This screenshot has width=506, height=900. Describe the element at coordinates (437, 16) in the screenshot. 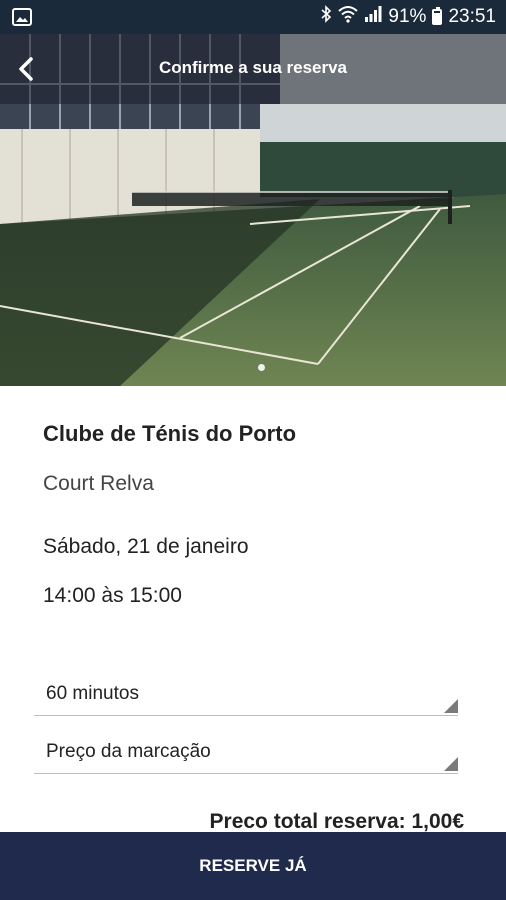

I see `battery-icon` at that location.